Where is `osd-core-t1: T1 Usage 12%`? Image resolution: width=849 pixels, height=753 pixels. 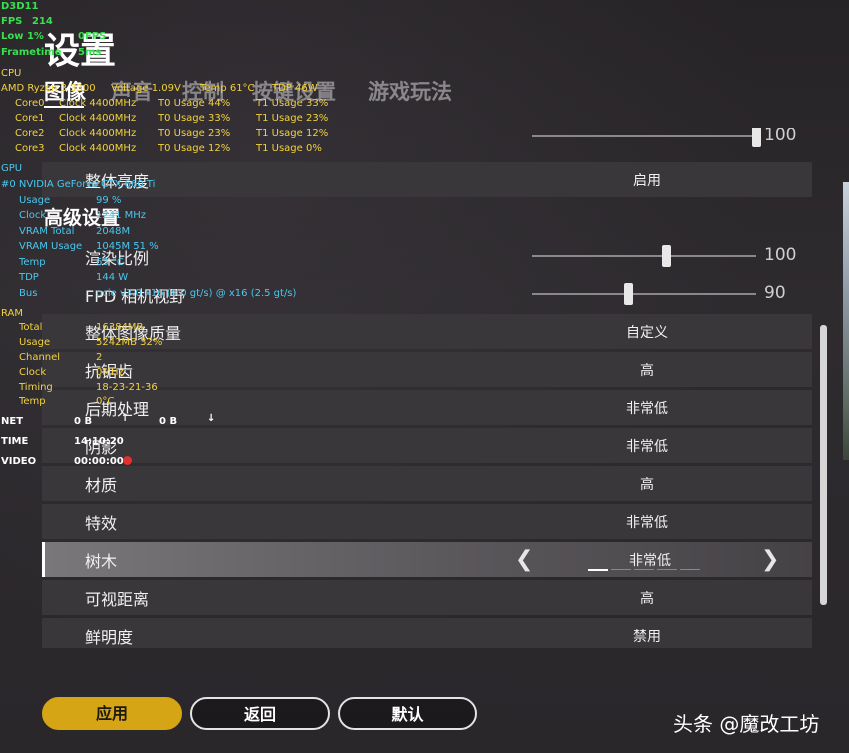
osd-core-t1: T1 Usage 12% is located at coordinates (292, 133).